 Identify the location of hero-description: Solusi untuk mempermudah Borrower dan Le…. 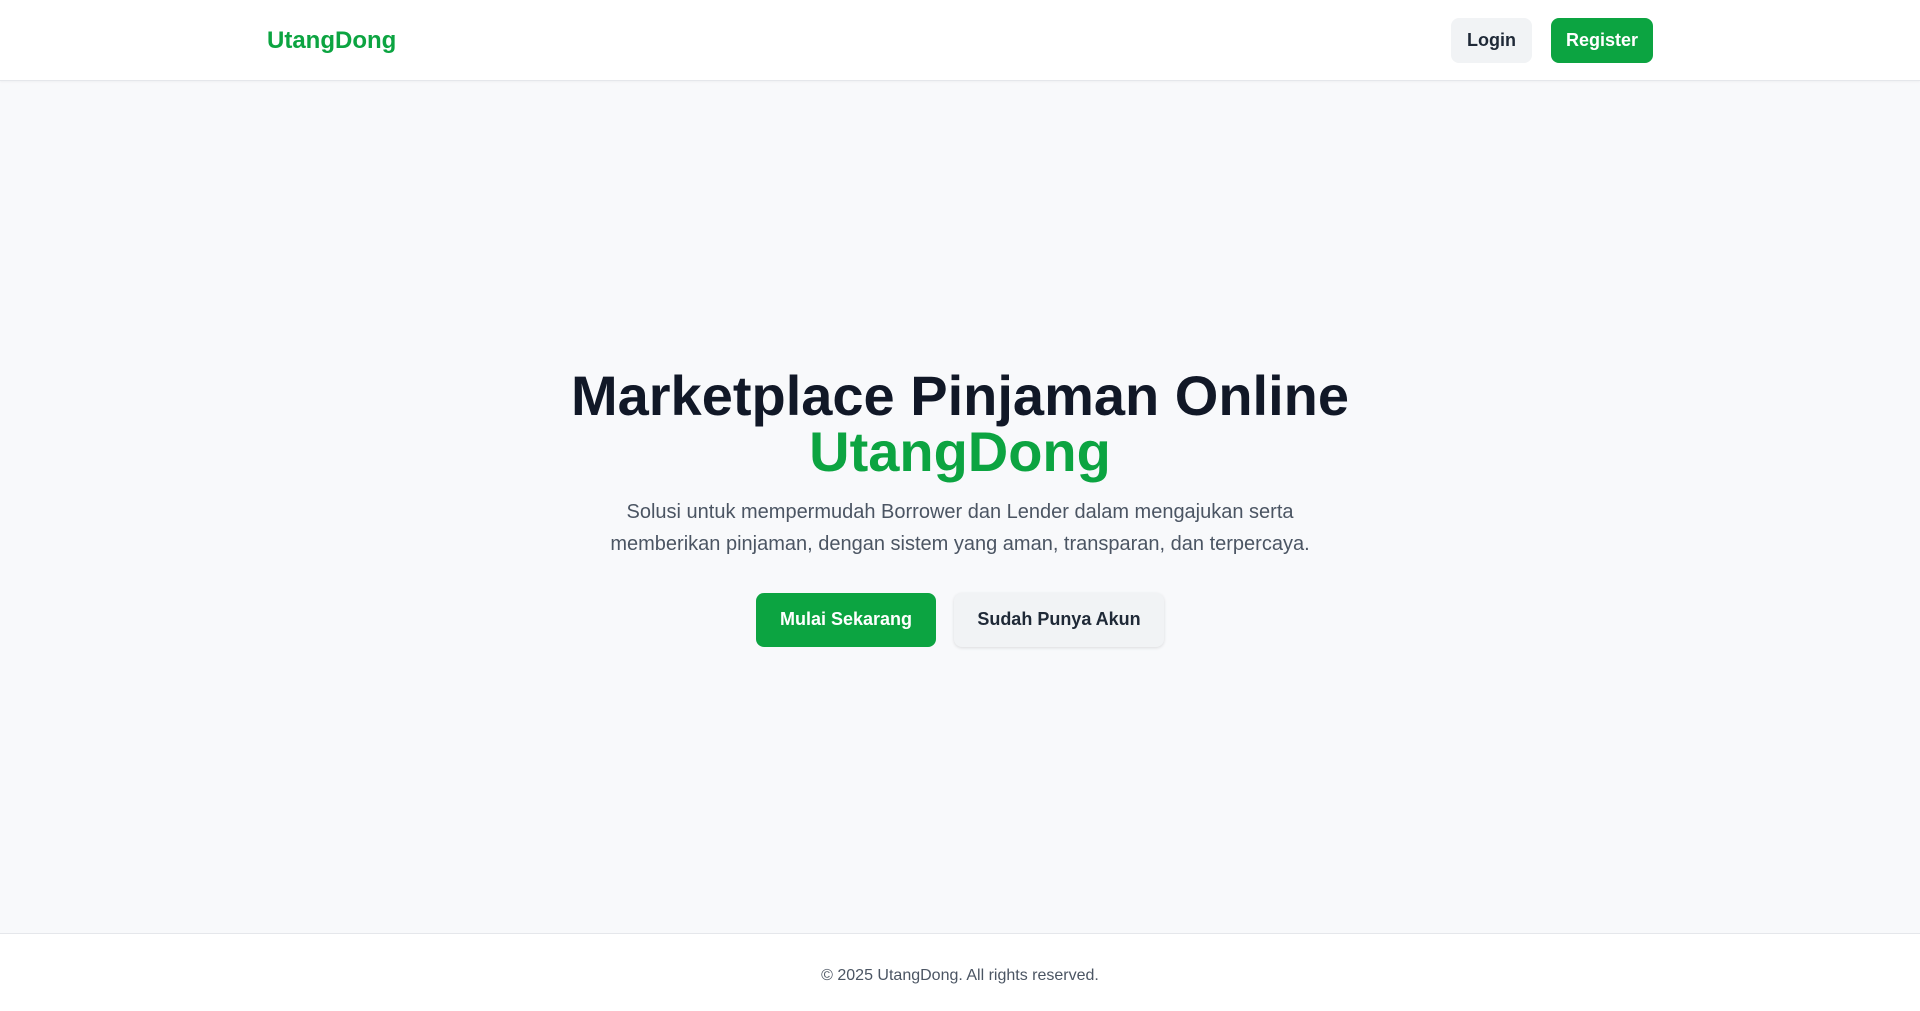
(960, 527).